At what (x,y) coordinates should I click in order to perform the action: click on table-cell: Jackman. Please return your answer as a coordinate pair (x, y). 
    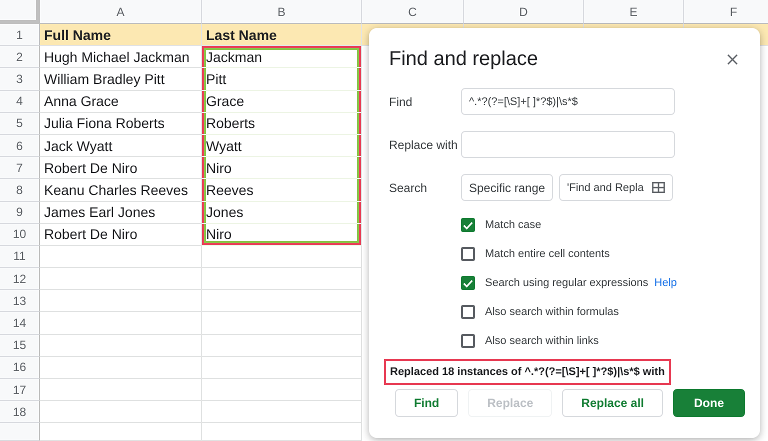
    Looking at the image, I should click on (282, 57).